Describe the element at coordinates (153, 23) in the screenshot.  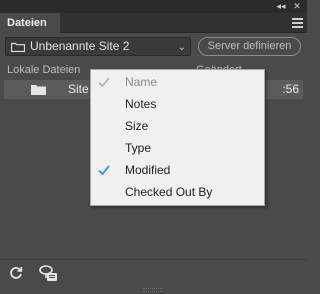
I see `panel-tabbar: Dateien` at that location.